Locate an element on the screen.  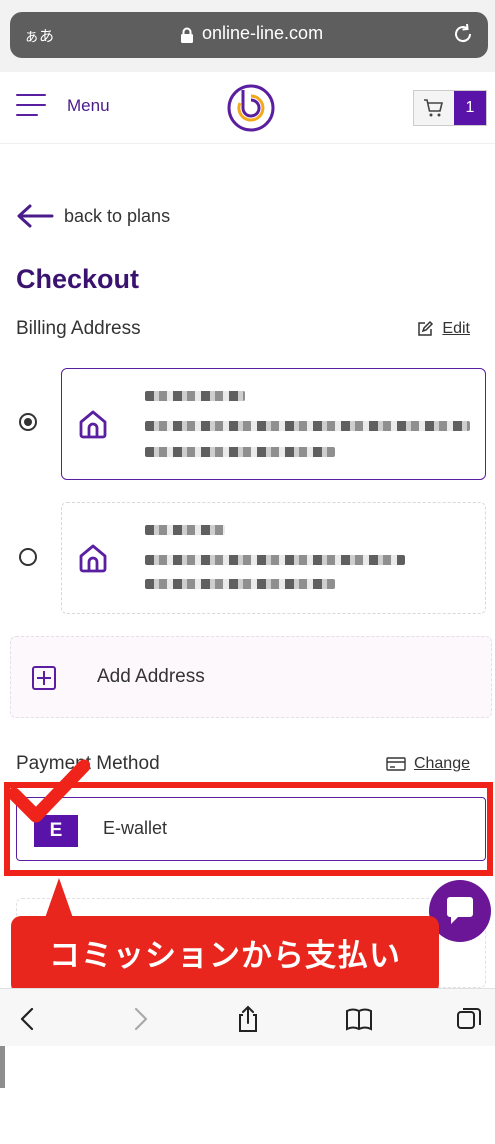
page-title: Checkout is located at coordinates (78, 279).